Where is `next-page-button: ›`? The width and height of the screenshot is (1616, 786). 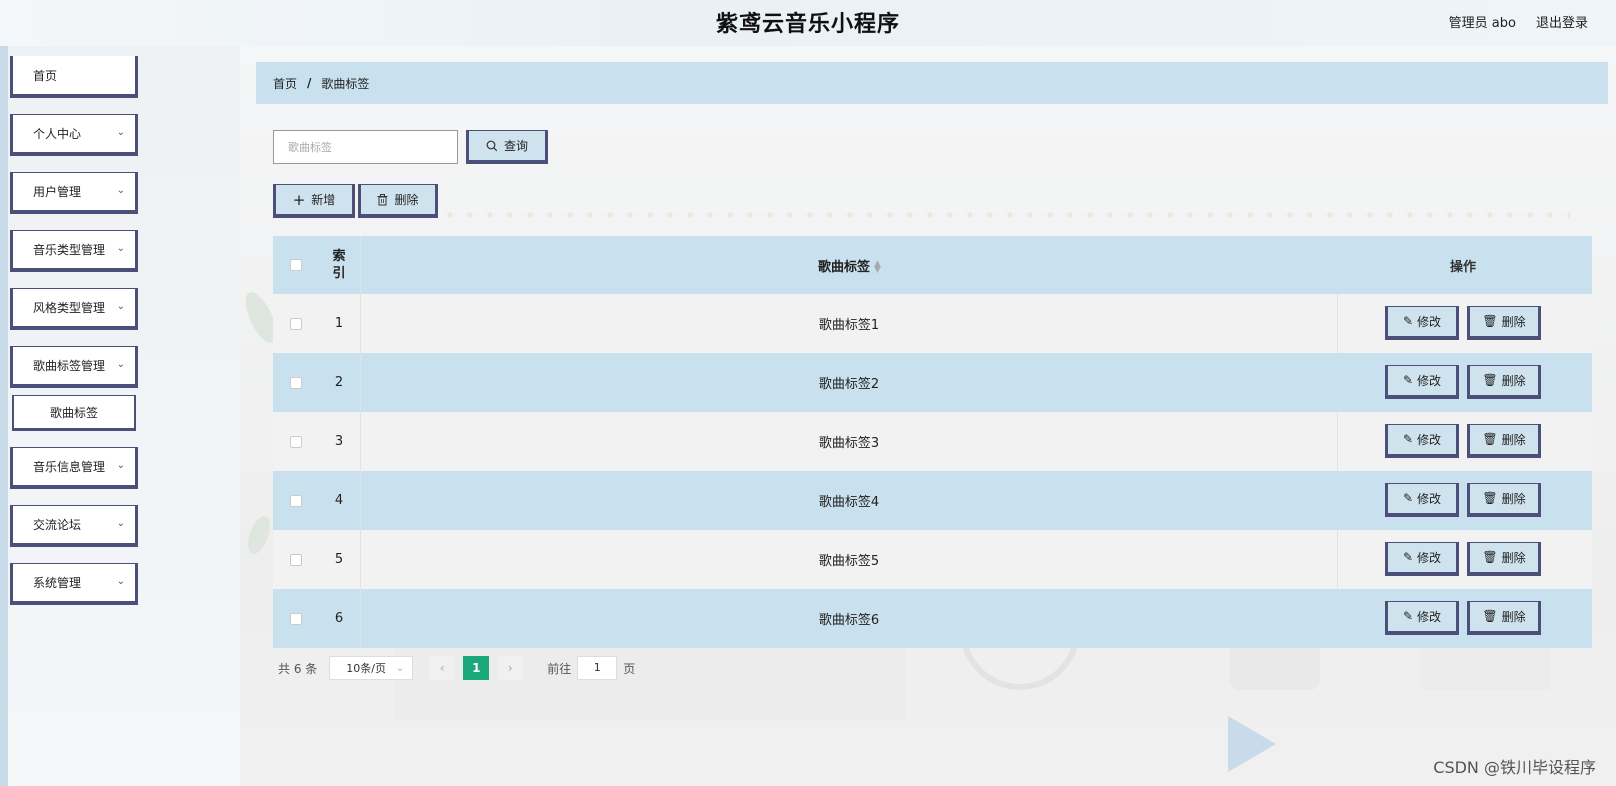 next-page-button: › is located at coordinates (510, 668).